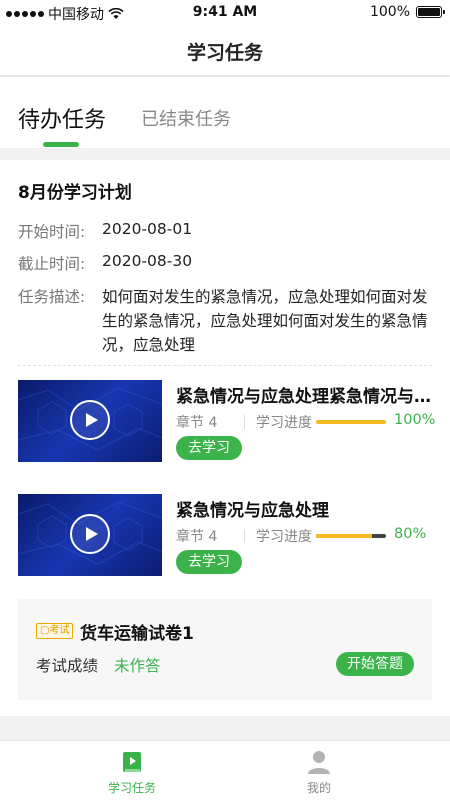  I want to click on nav-bar: 学习任务, so click(225, 50).